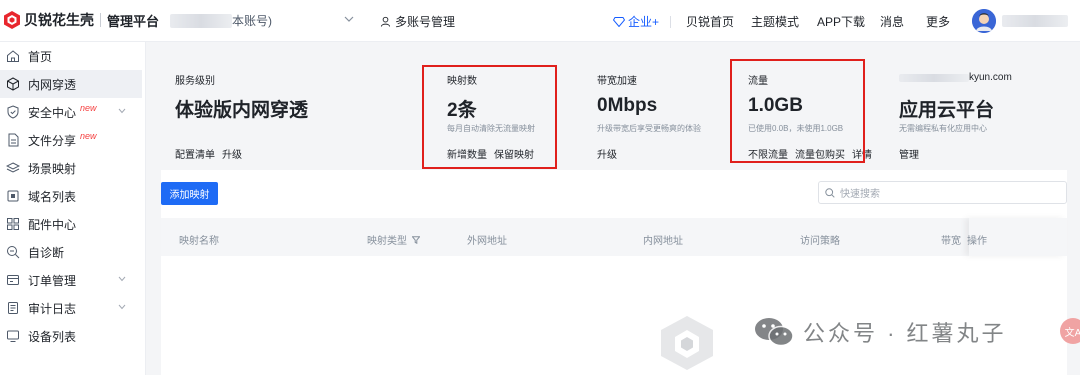  Describe the element at coordinates (252, 21) in the screenshot. I see `account-label: 本账号)` at that location.